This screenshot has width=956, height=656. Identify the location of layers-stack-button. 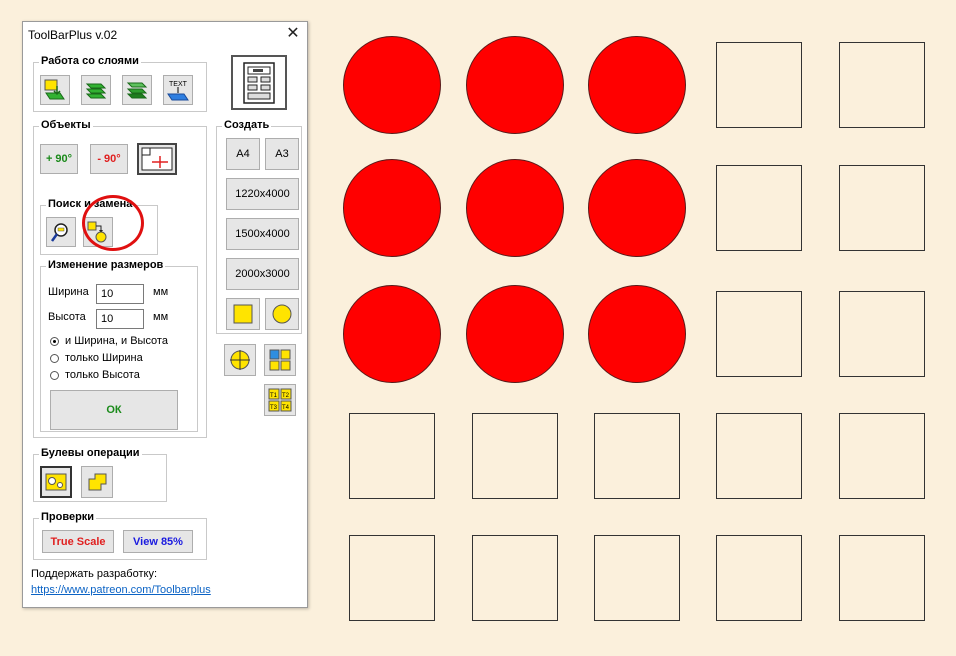
(96, 90).